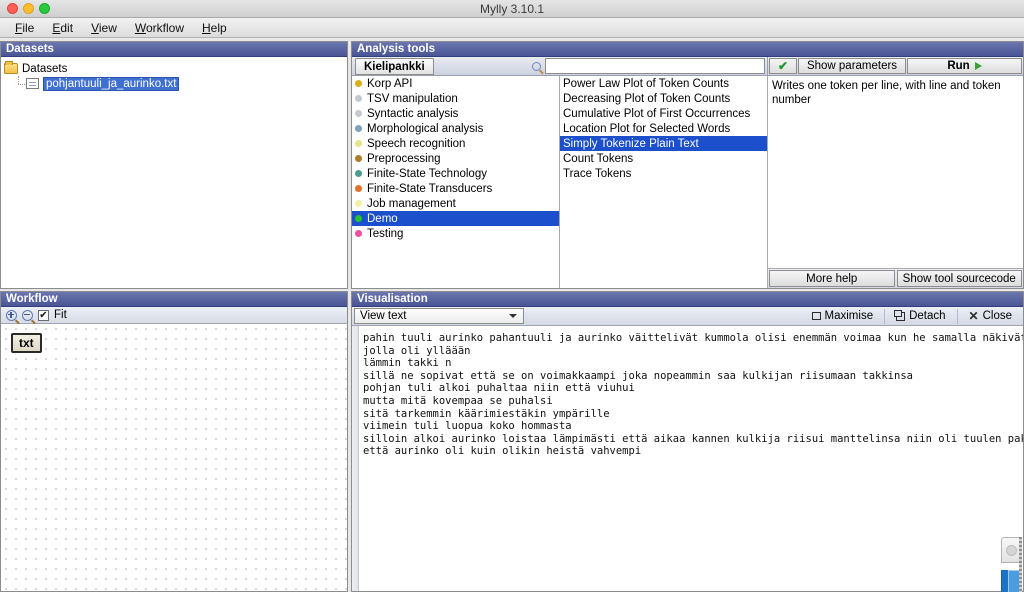 The width and height of the screenshot is (1024, 592). Describe the element at coordinates (355, 458) in the screenshot. I see `text-gutter` at that location.